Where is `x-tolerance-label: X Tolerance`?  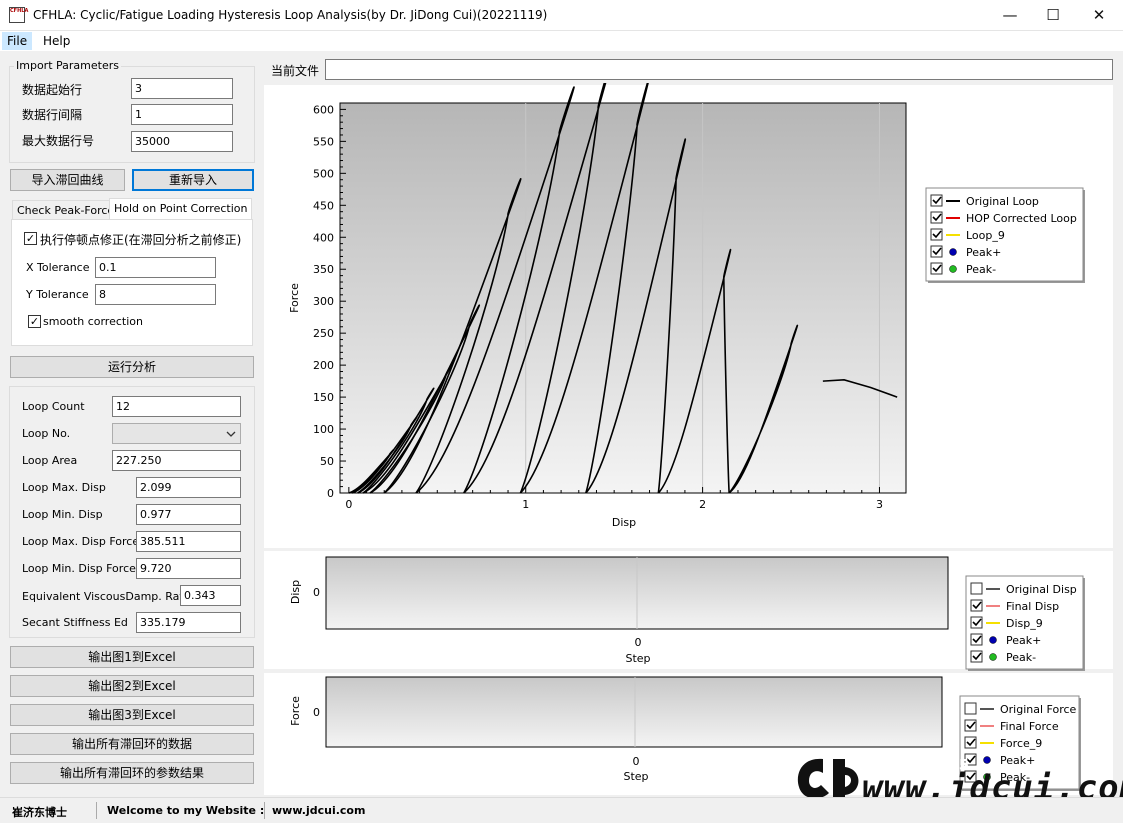
x-tolerance-label: X Tolerance is located at coordinates (58, 267).